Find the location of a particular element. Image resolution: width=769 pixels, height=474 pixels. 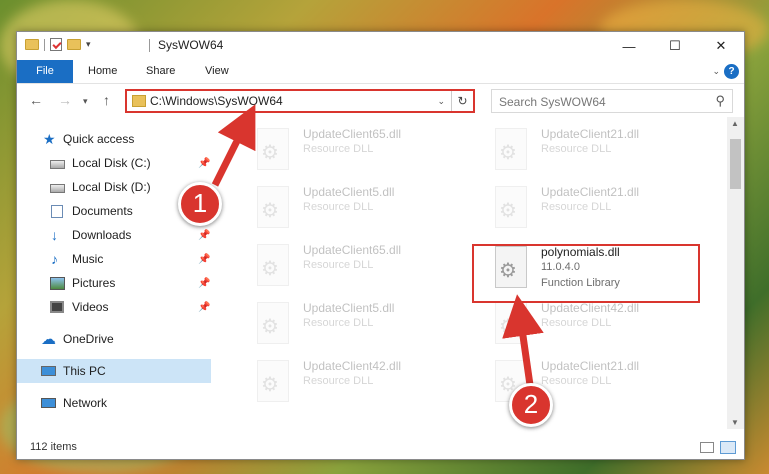

videos-icon is located at coordinates (57, 307).